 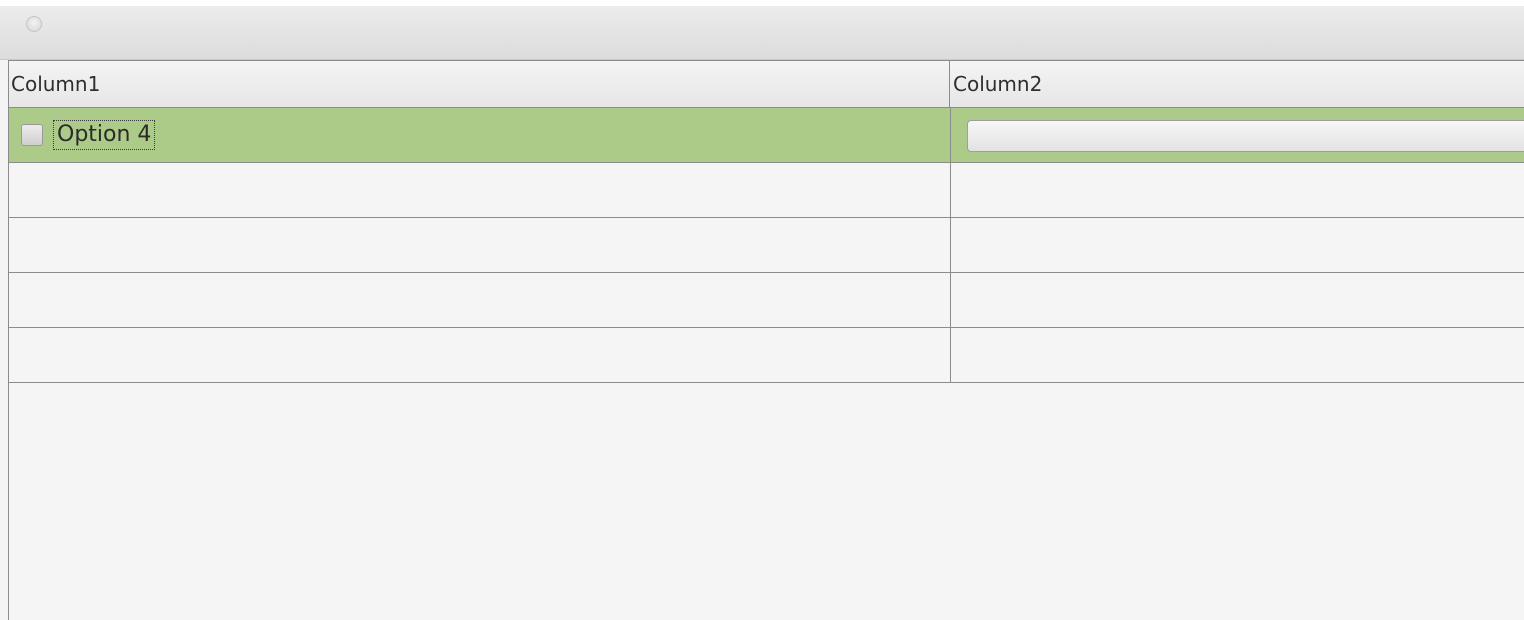 I want to click on window-titlebar, so click(x=762, y=33).